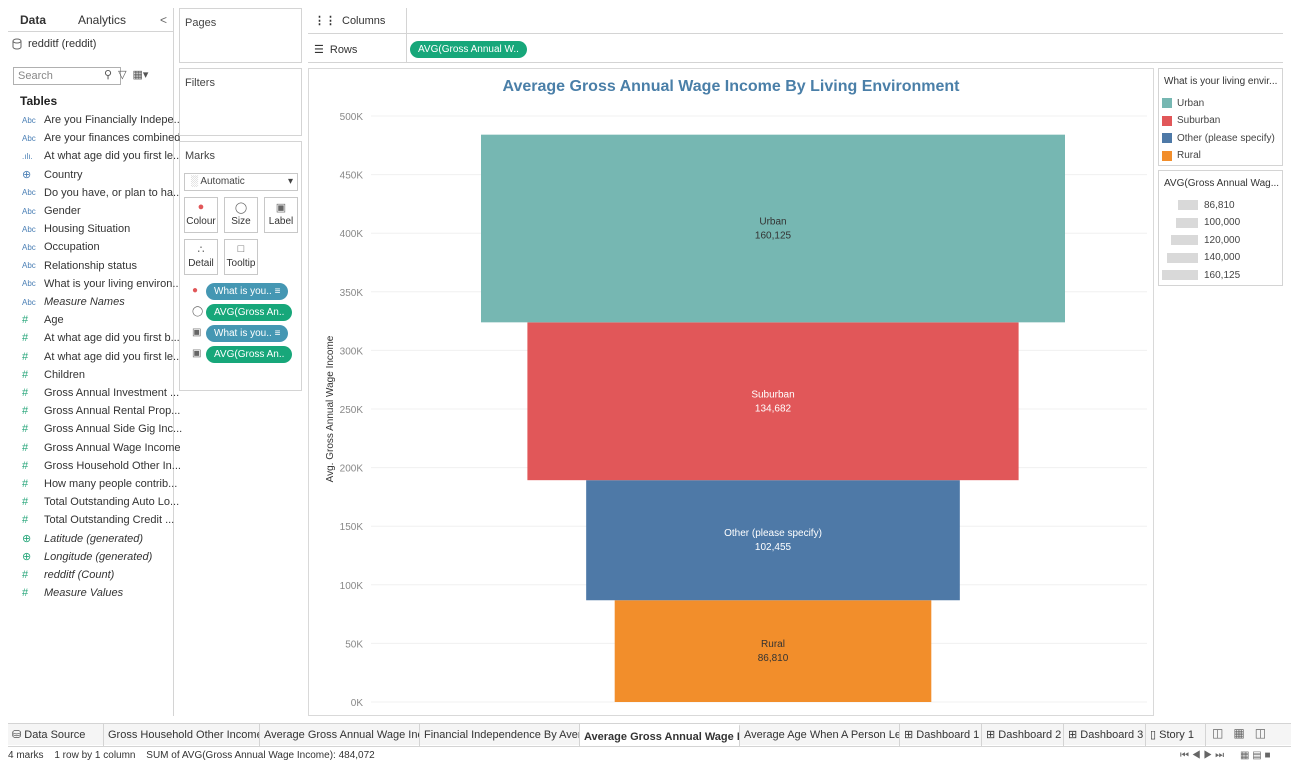 Image resolution: width=1291 pixels, height=765 pixels. What do you see at coordinates (79, 266) in the screenshot?
I see `field-item: Abc Relationship status` at bounding box center [79, 266].